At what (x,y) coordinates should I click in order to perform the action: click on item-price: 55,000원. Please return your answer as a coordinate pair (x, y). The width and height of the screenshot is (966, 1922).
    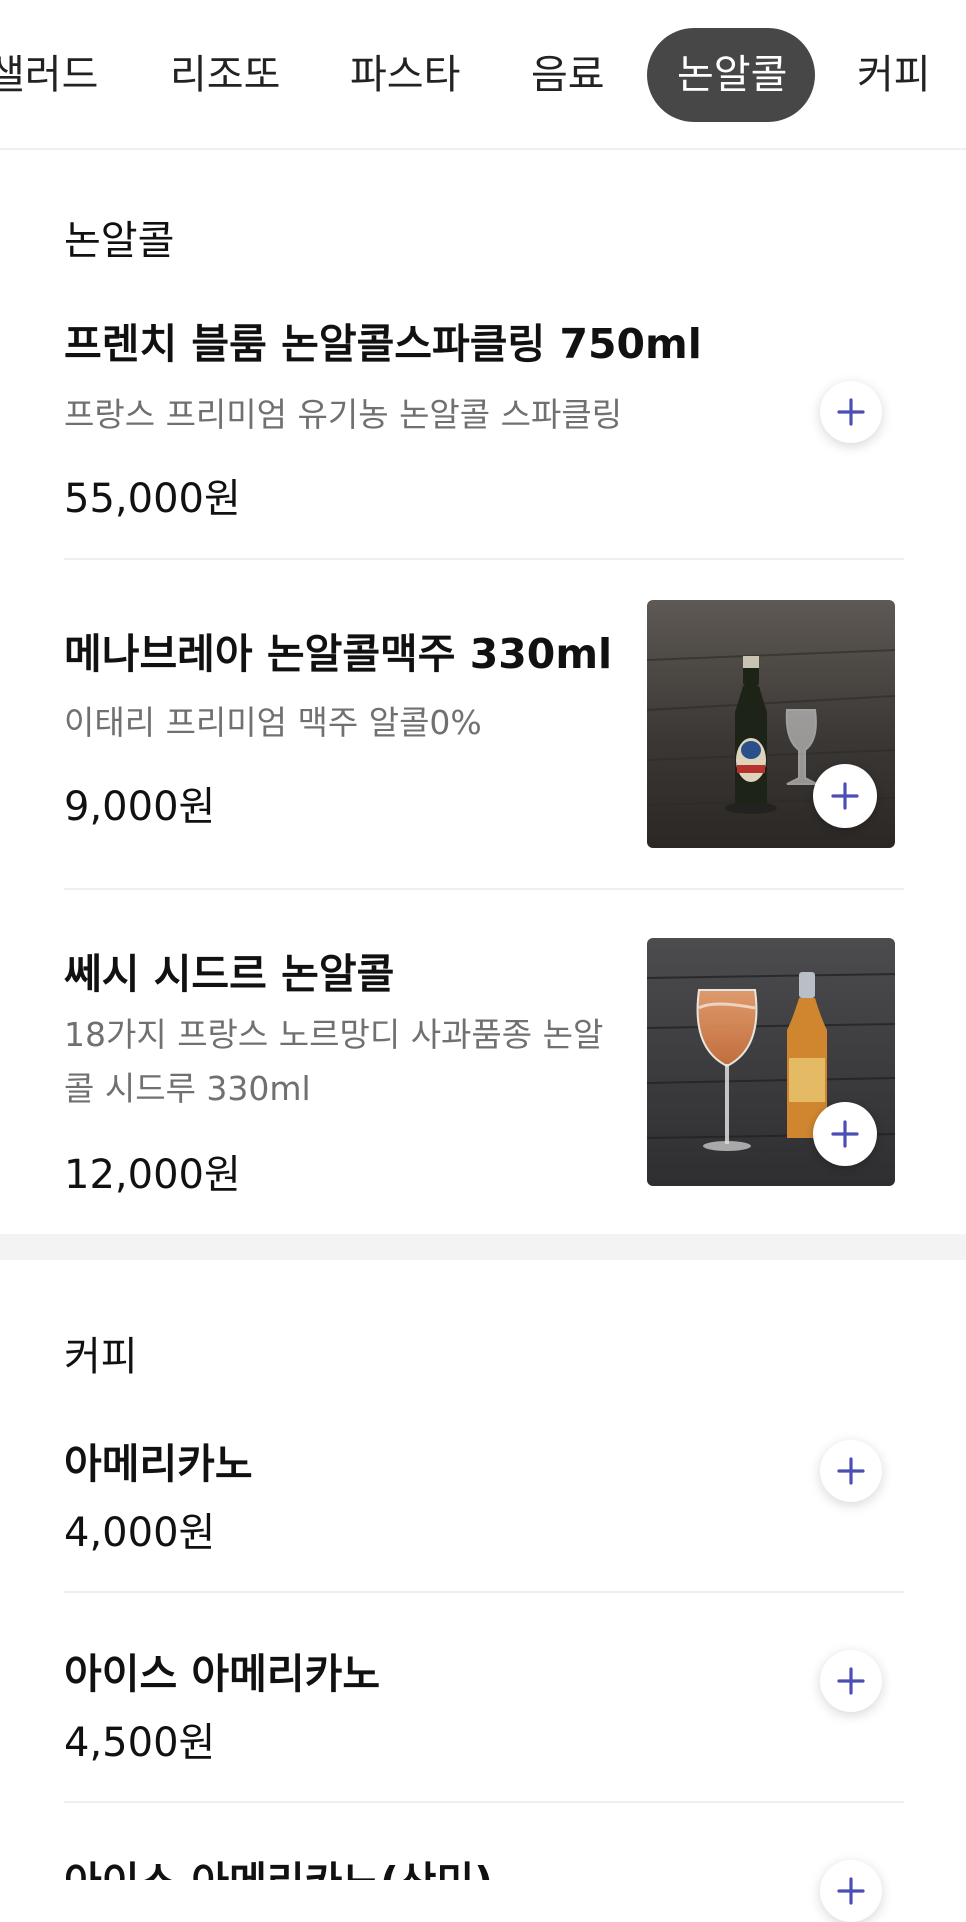
    Looking at the image, I should click on (152, 499).